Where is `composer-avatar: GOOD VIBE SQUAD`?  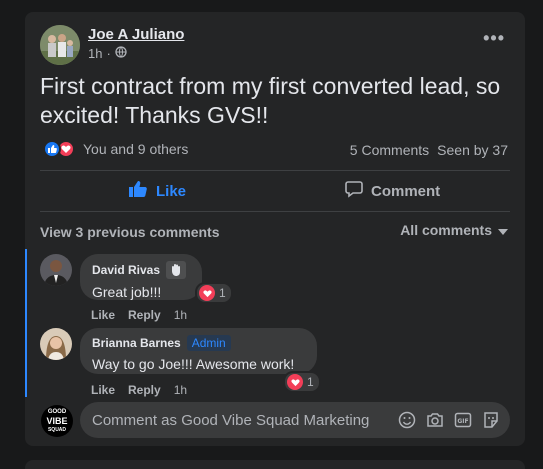 composer-avatar: GOOD VIBE SQUAD is located at coordinates (57, 421).